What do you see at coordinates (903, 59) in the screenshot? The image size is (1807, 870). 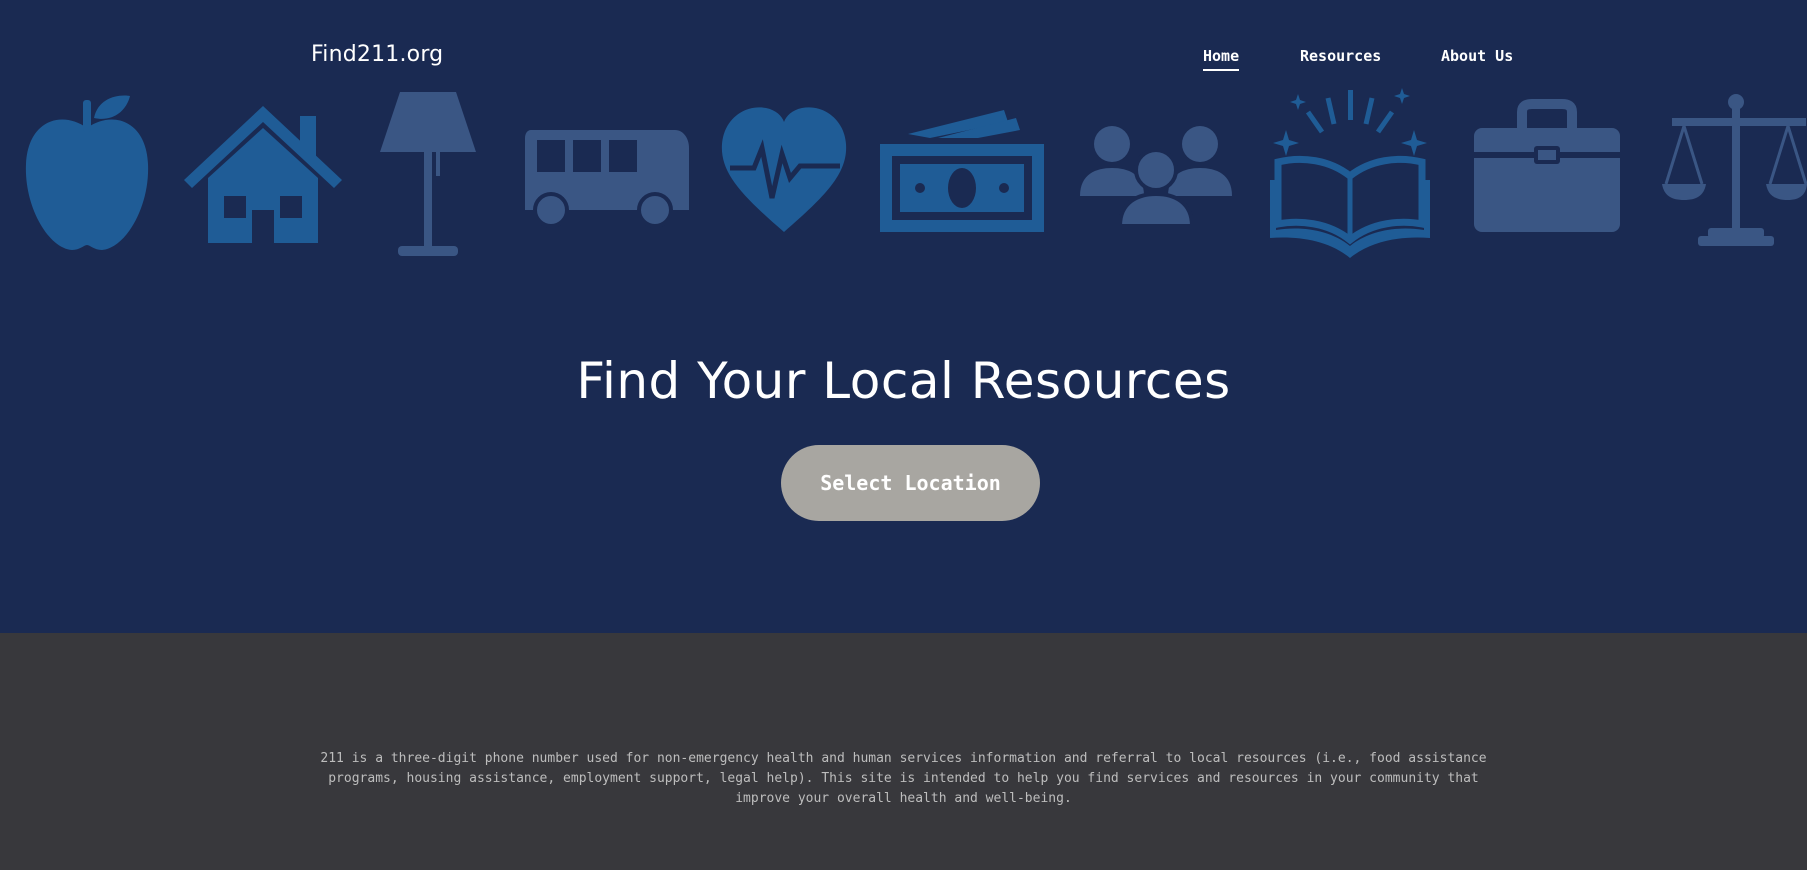 I see `main-nav: Home Resources About Us` at bounding box center [903, 59].